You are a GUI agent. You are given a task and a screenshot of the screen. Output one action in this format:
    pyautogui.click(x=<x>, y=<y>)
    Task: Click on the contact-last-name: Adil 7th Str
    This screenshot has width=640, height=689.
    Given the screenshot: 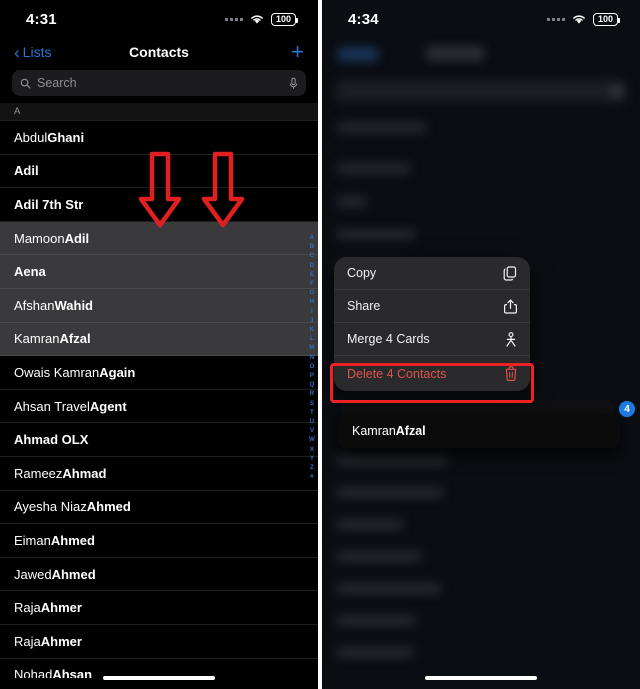 What is the action you would take?
    pyautogui.click(x=49, y=204)
    